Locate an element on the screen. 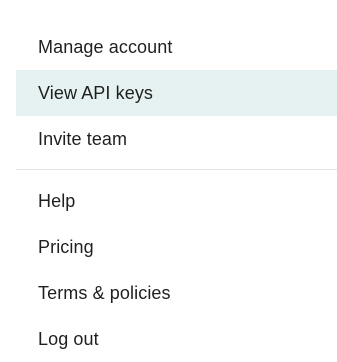 This screenshot has width=337, height=362. menu-item-terms-policies: Terms & policies is located at coordinates (176, 293).